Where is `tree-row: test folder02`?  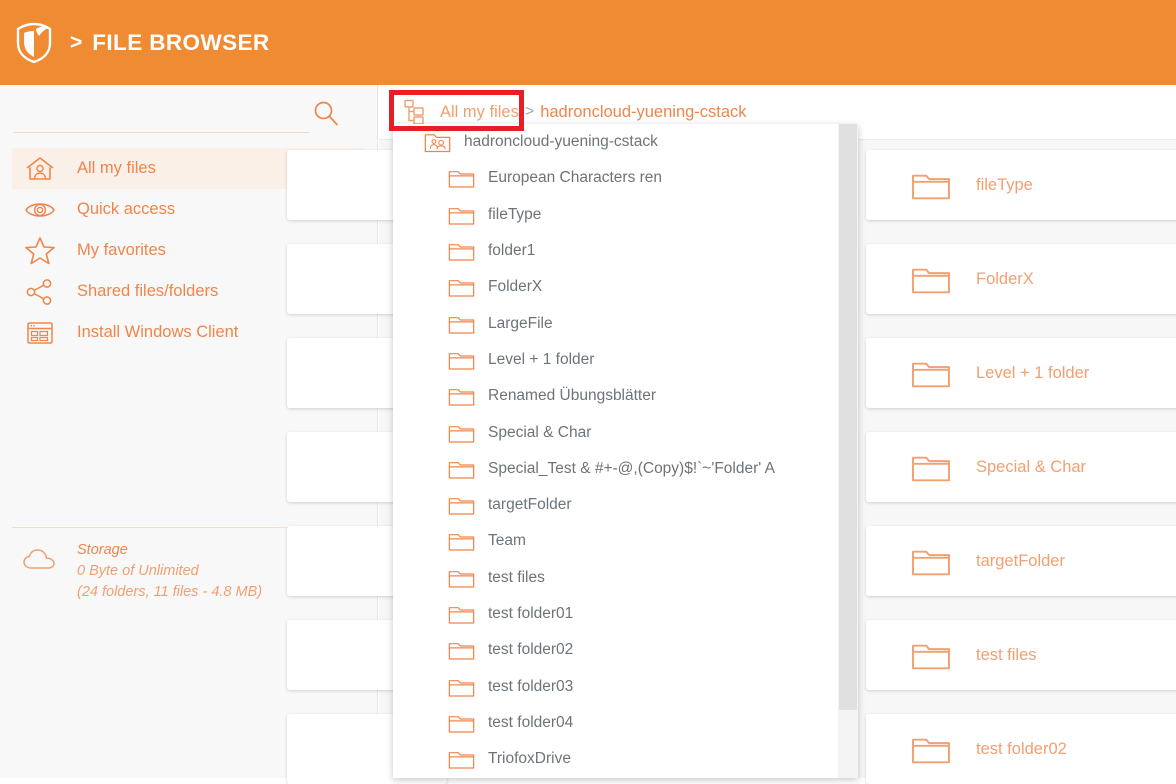 tree-row: test folder02 is located at coordinates (615, 650).